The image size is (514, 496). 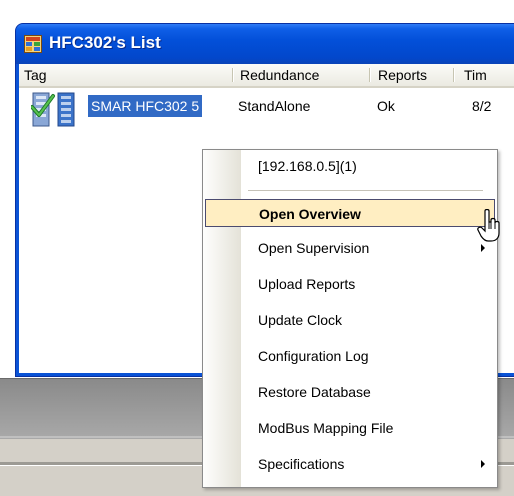 I want to click on menu-item-label: Open Overview, so click(x=310, y=214).